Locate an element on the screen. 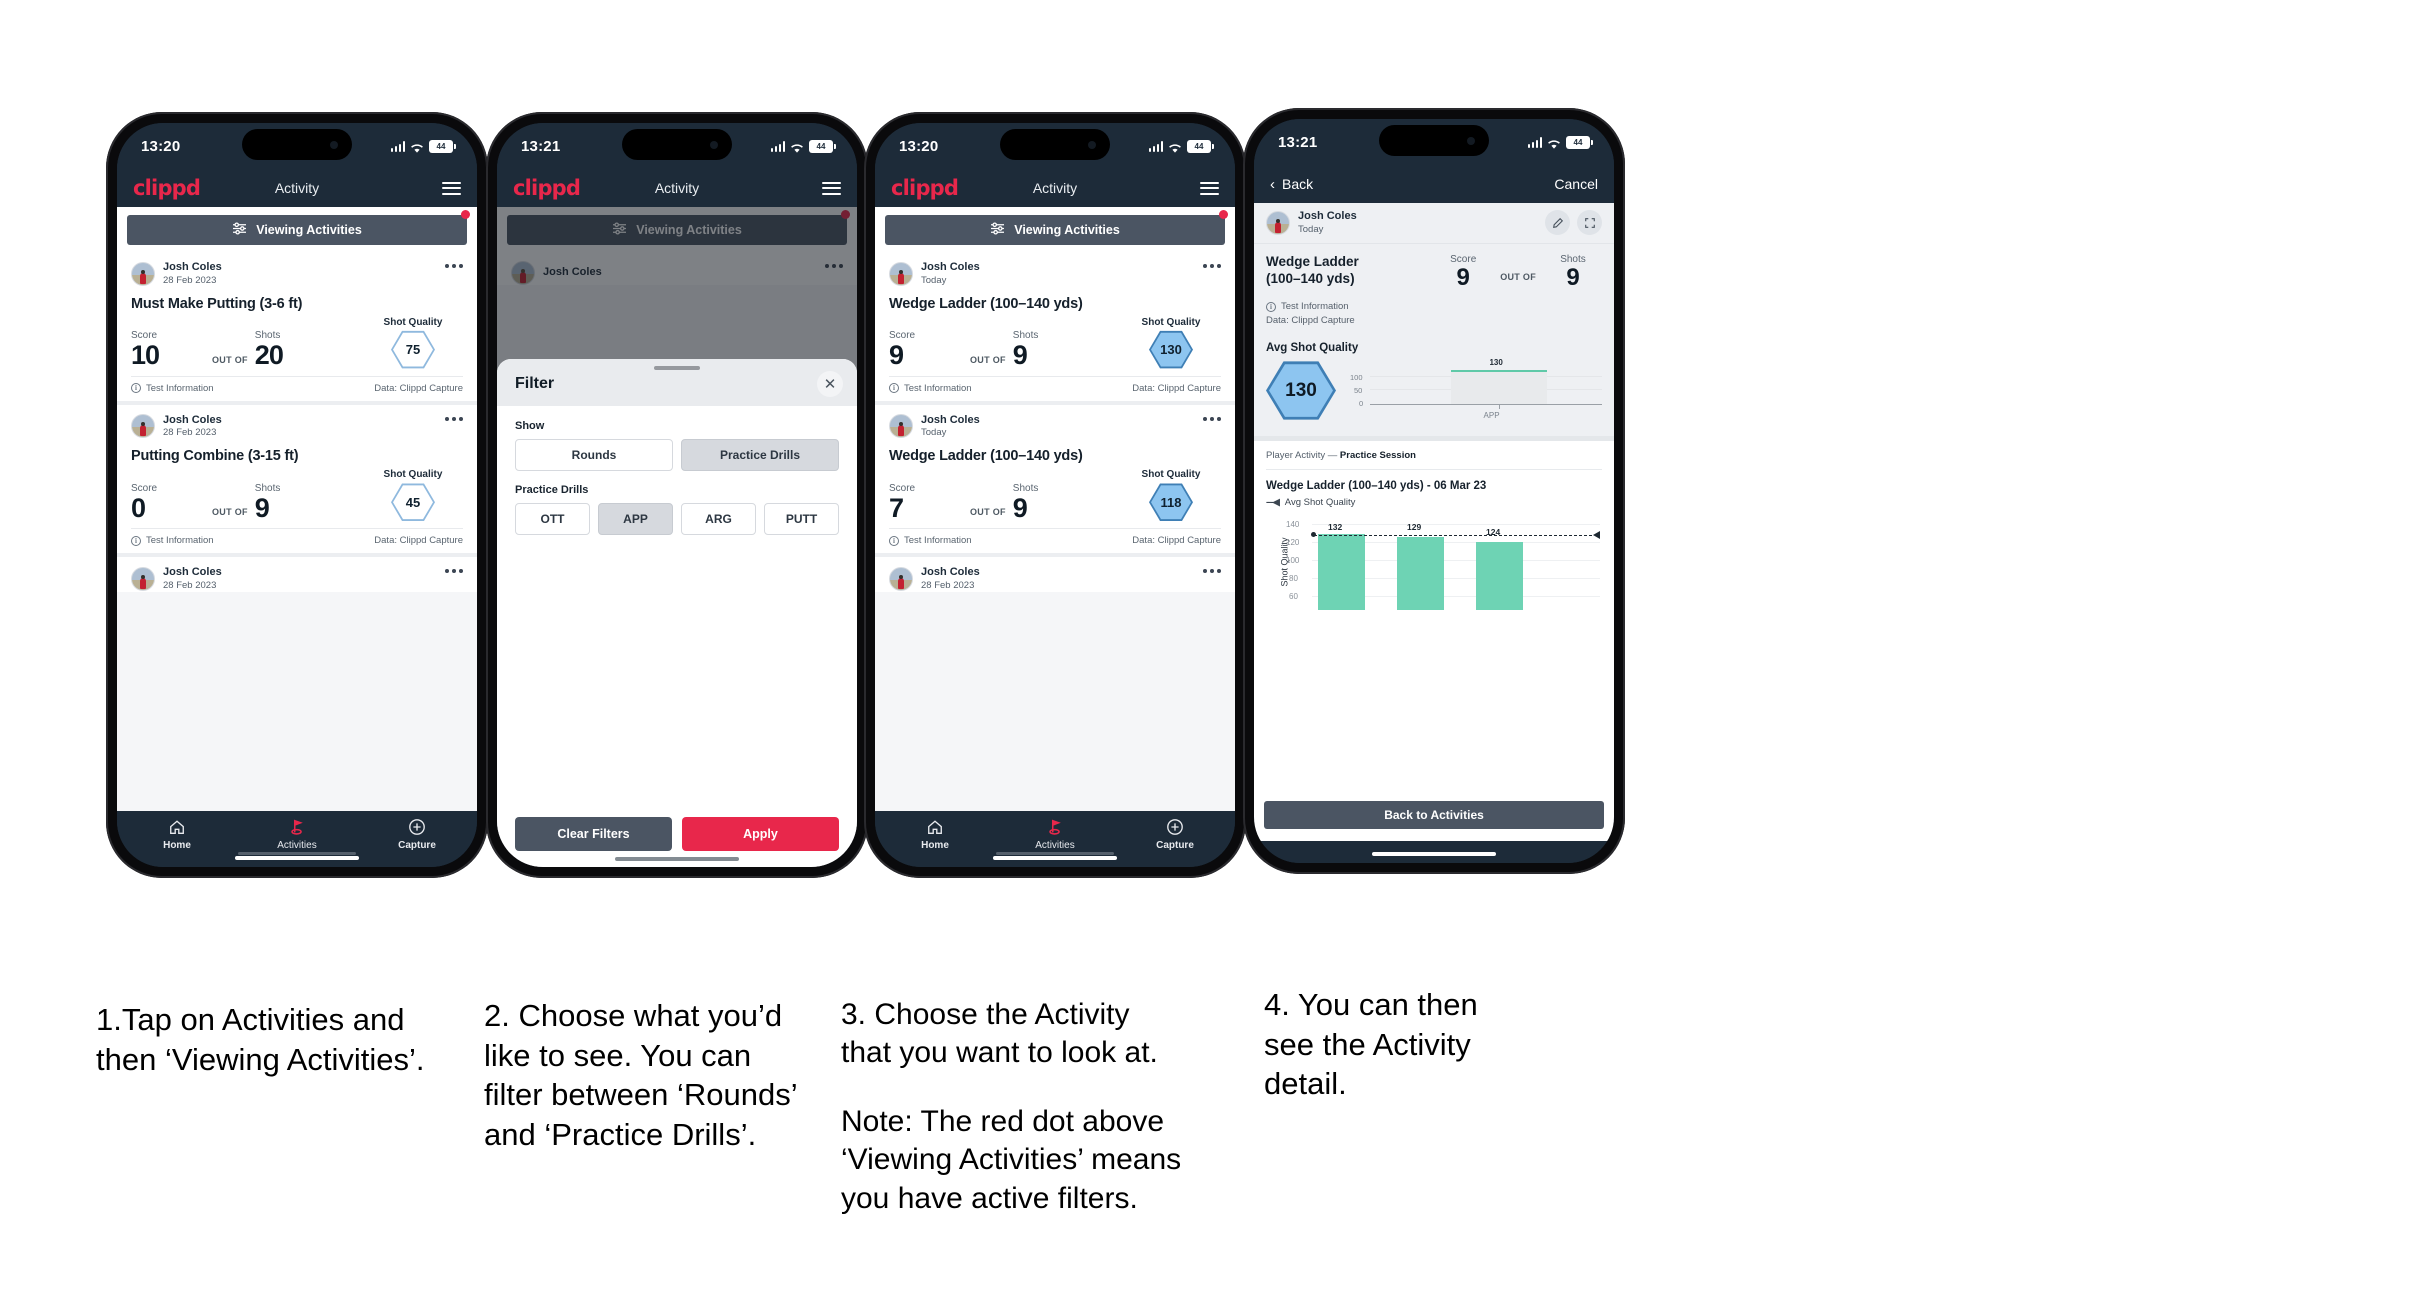  filter-option-practice-drills: Practice Drills is located at coordinates (760, 455).